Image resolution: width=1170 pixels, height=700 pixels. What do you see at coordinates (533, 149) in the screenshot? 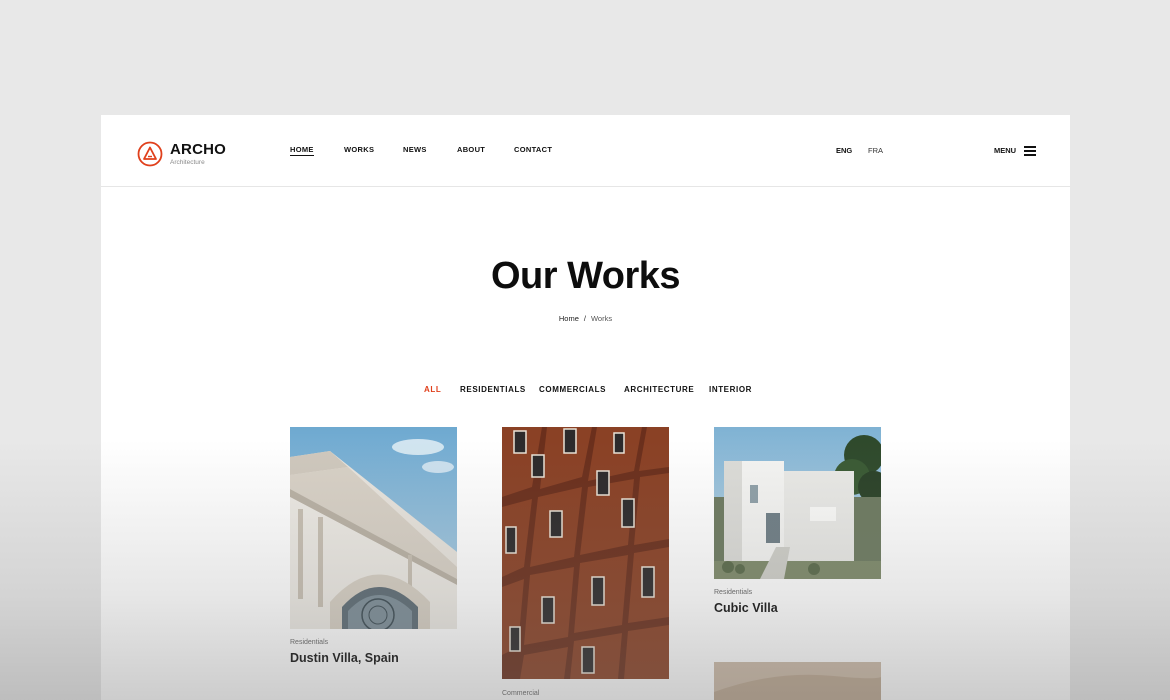
I see `nav-item-contact: CONTACT` at bounding box center [533, 149].